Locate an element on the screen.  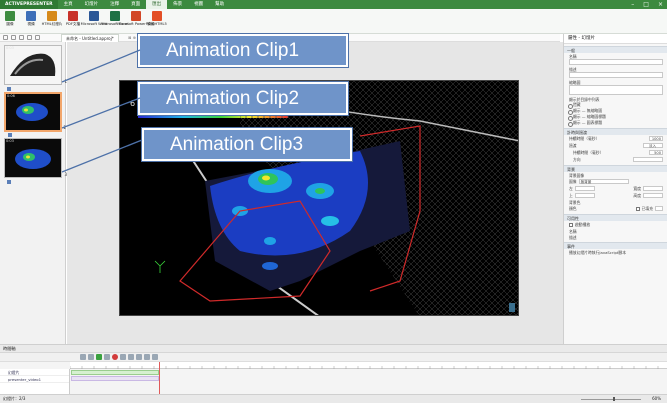
app-name: ACTIVEPRESENTER is located at coordinates (29, 4).